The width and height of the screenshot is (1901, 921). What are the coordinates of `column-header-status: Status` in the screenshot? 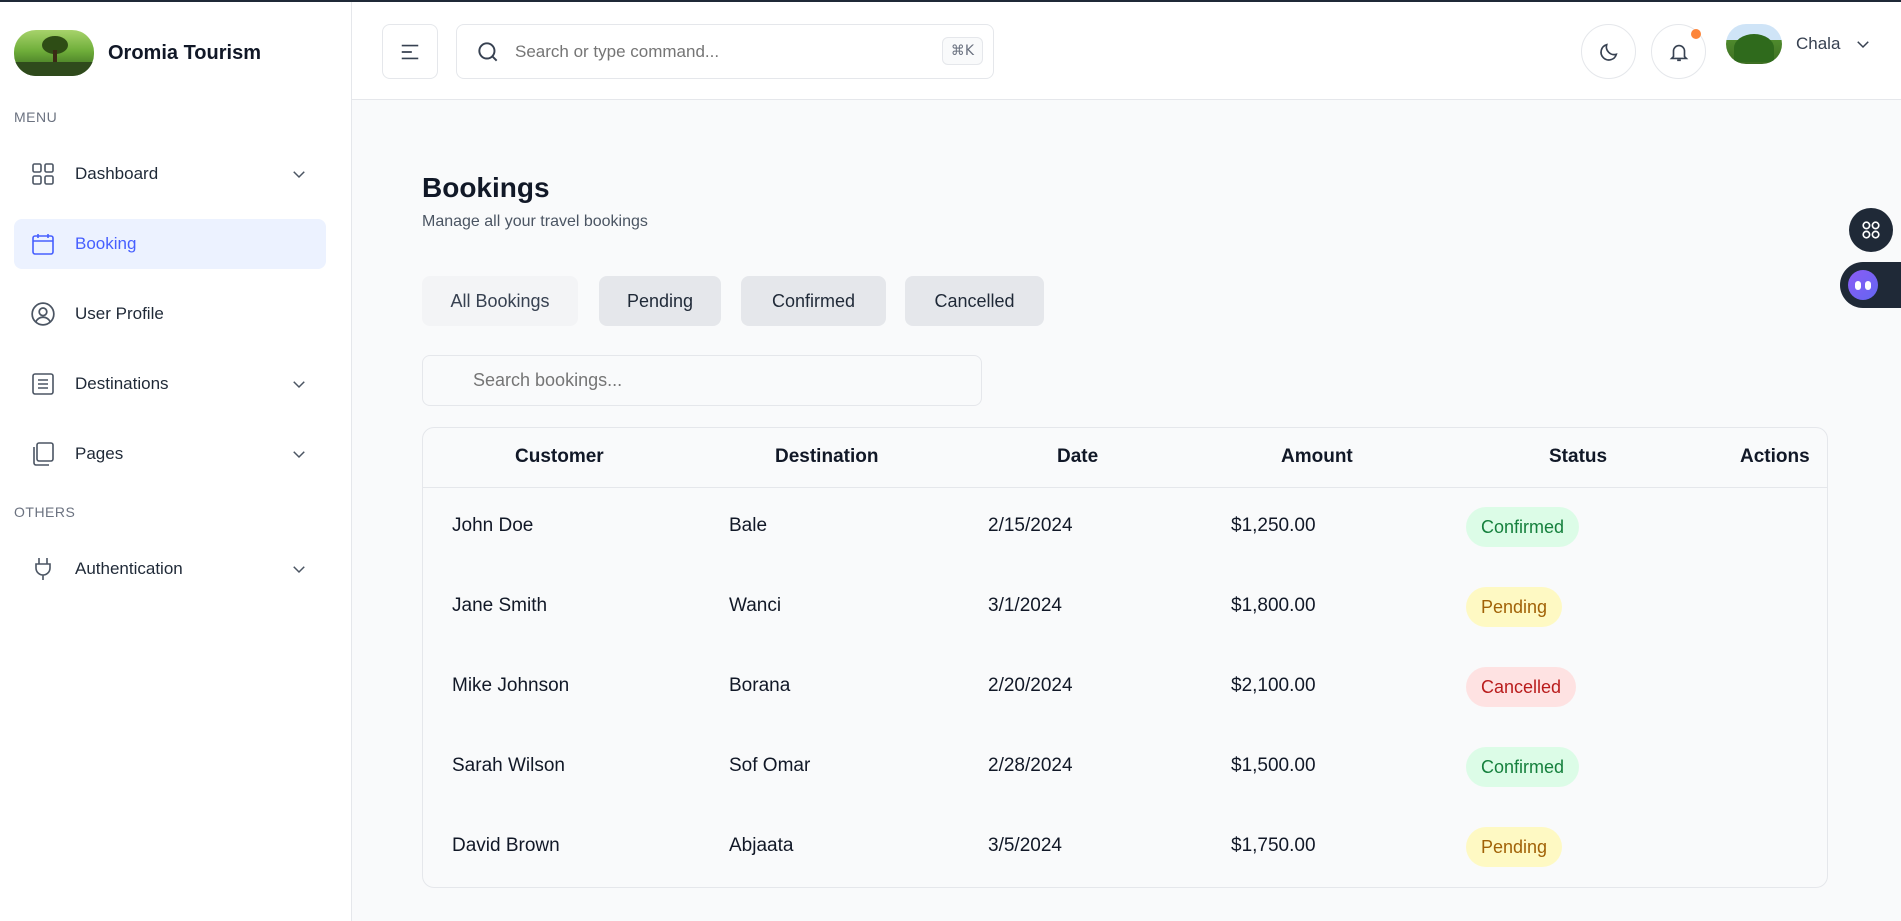 It's located at (1578, 457).